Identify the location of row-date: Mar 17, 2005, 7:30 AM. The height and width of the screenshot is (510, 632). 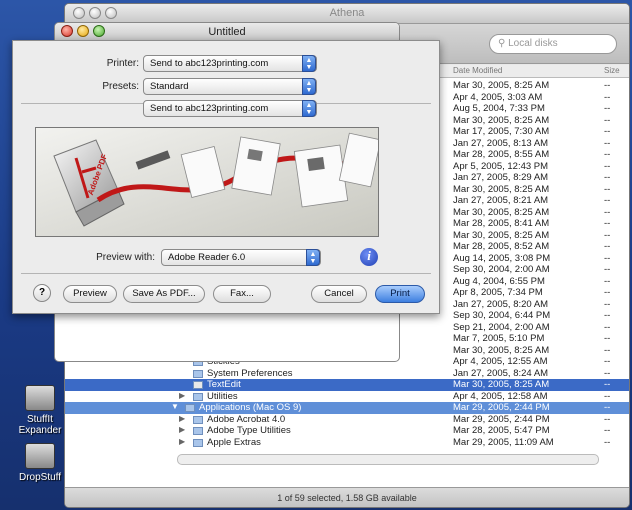
(501, 131).